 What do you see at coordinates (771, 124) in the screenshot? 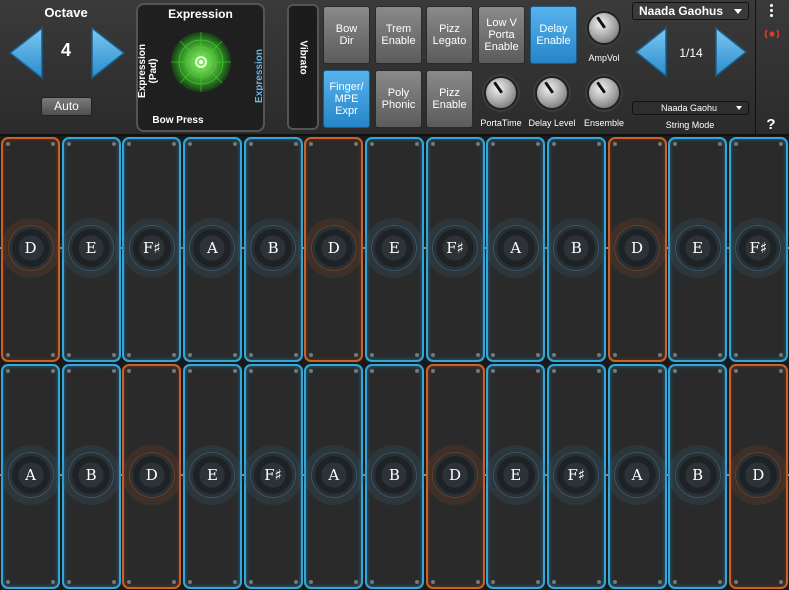
I see `help-icon: ?` at bounding box center [771, 124].